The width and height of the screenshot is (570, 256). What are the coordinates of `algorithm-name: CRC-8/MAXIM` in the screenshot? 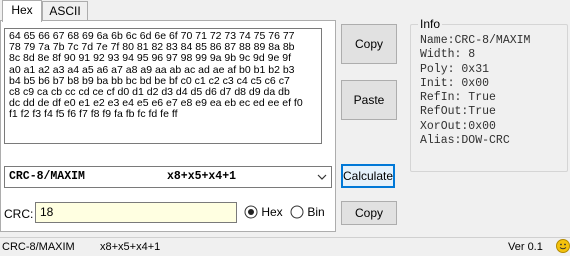 It's located at (47, 176).